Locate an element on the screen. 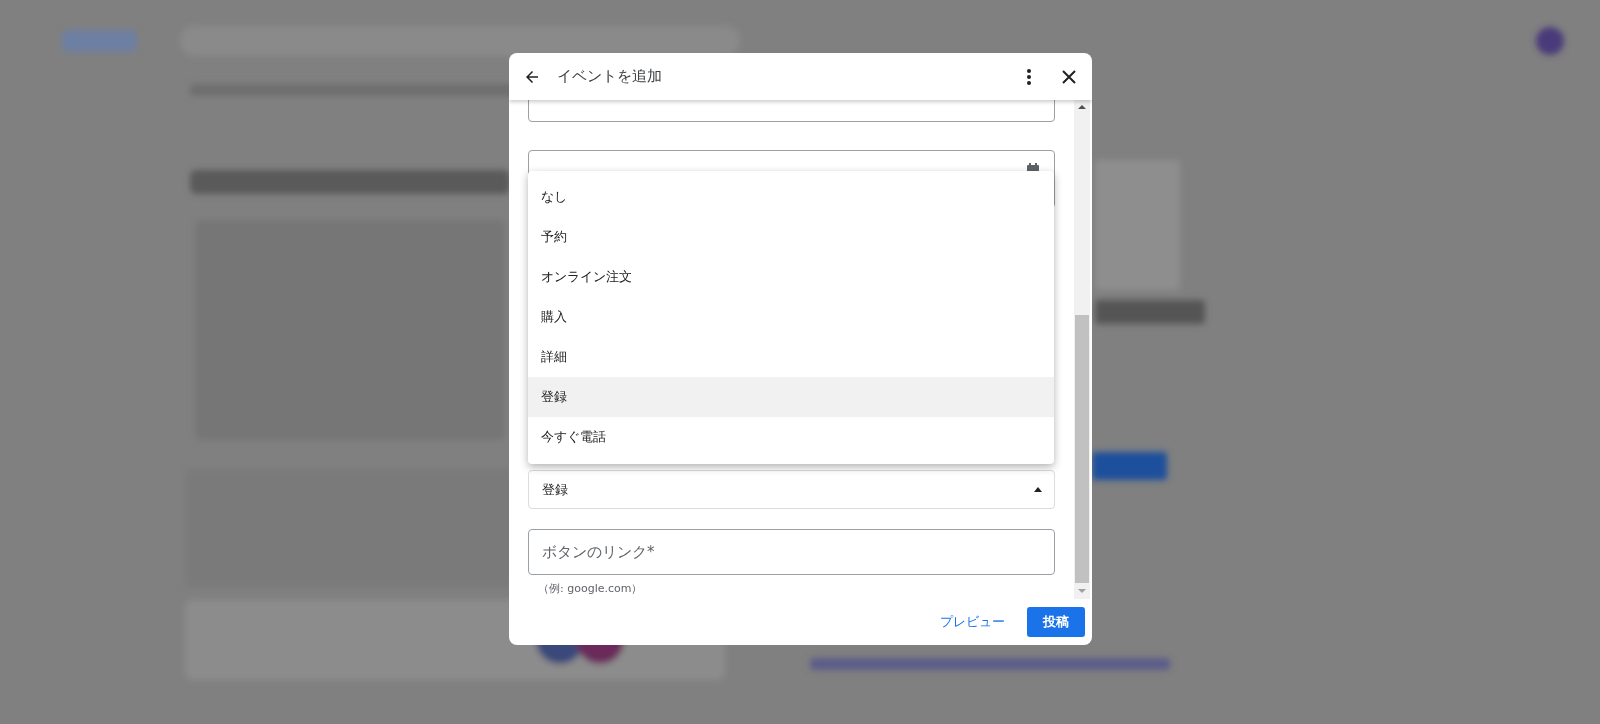 This screenshot has height=724, width=1600. hint-text: （例: google.com） is located at coordinates (591, 588).